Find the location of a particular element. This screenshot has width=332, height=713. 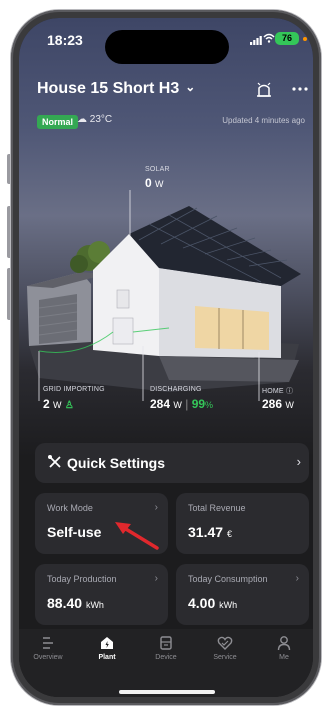

service-icon is located at coordinates (225, 643).